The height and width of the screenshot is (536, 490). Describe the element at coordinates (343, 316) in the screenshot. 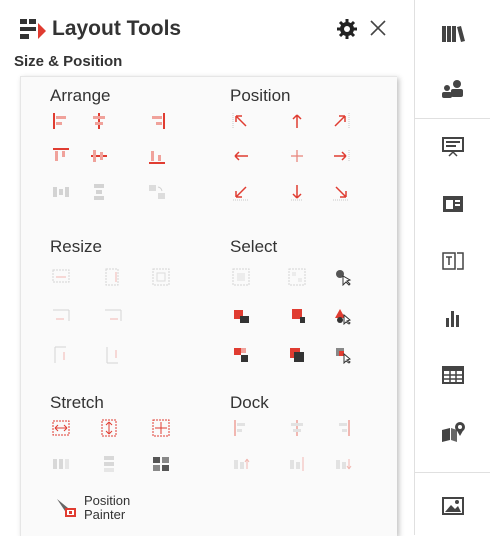

I see `select-same-color-icon` at that location.